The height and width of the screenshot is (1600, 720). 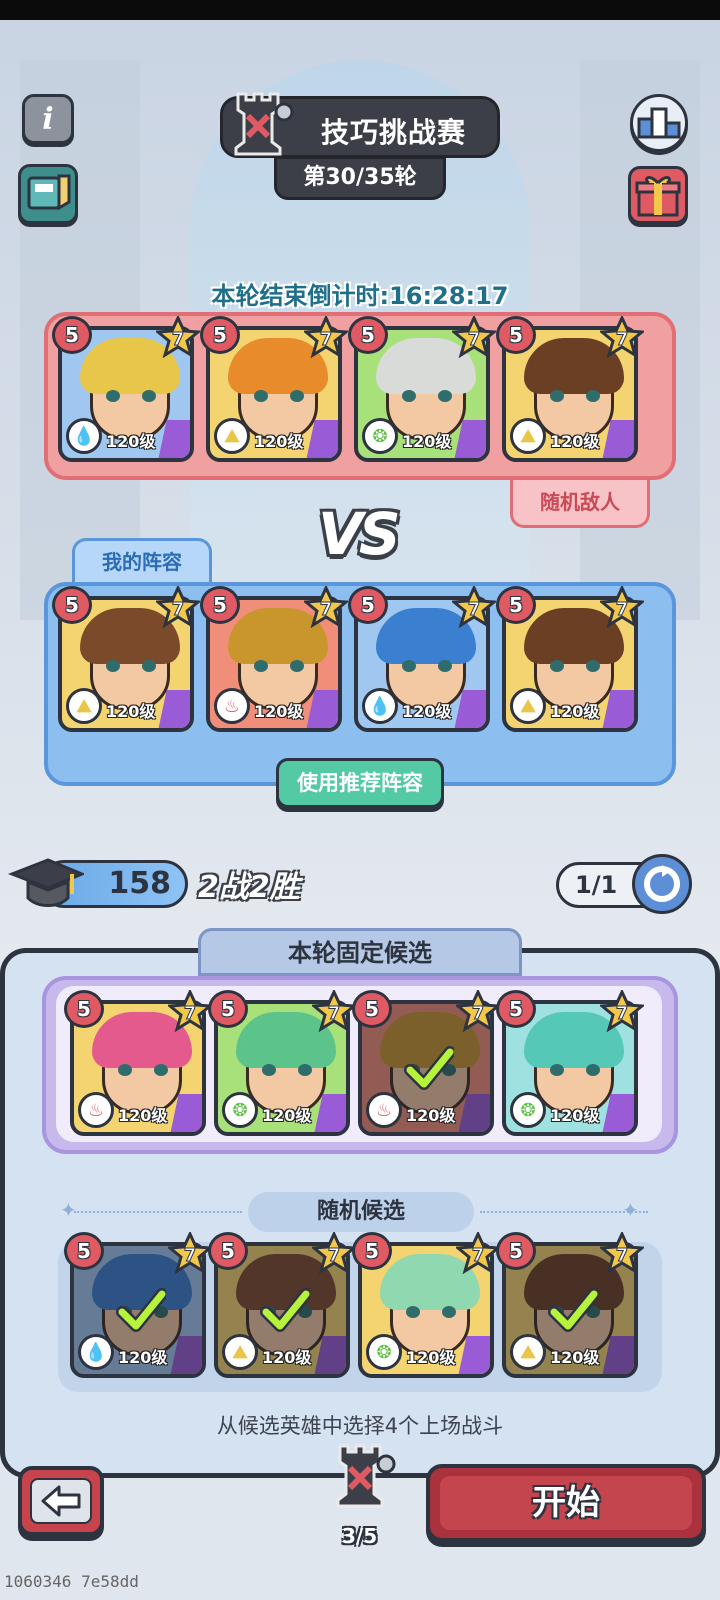 I want to click on info-button: i, so click(x=48, y=119).